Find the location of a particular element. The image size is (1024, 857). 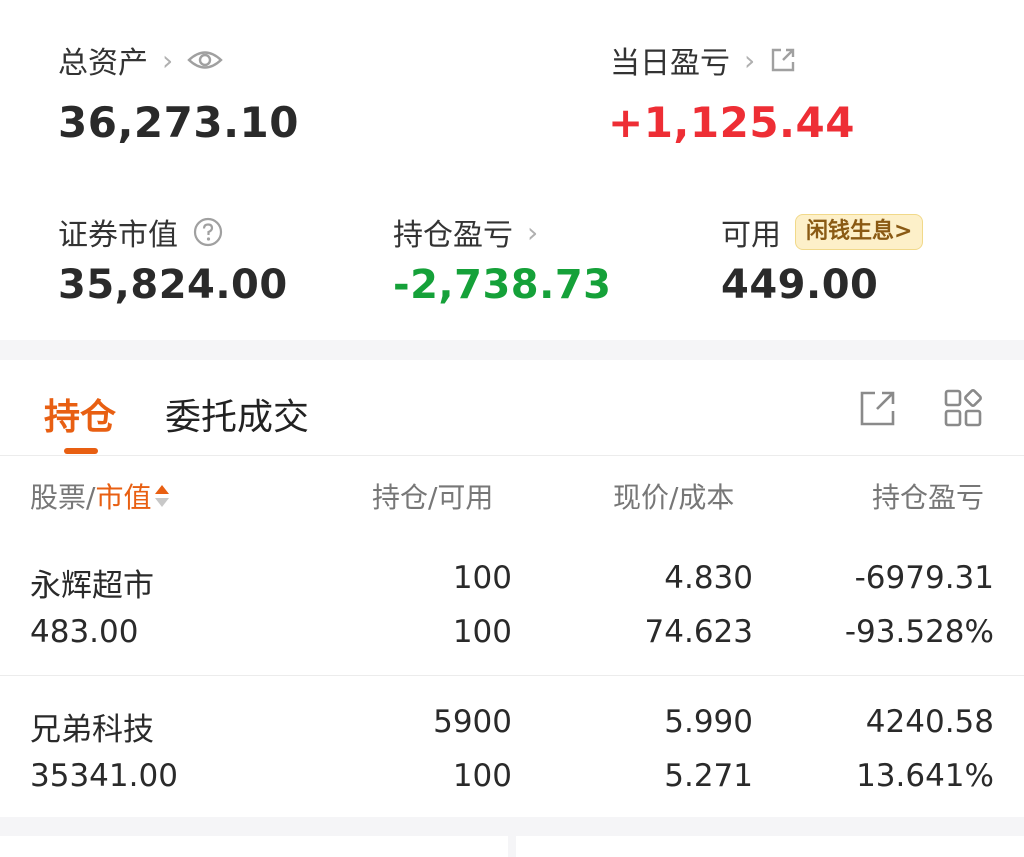

available-value: 449.00 is located at coordinates (800, 285).